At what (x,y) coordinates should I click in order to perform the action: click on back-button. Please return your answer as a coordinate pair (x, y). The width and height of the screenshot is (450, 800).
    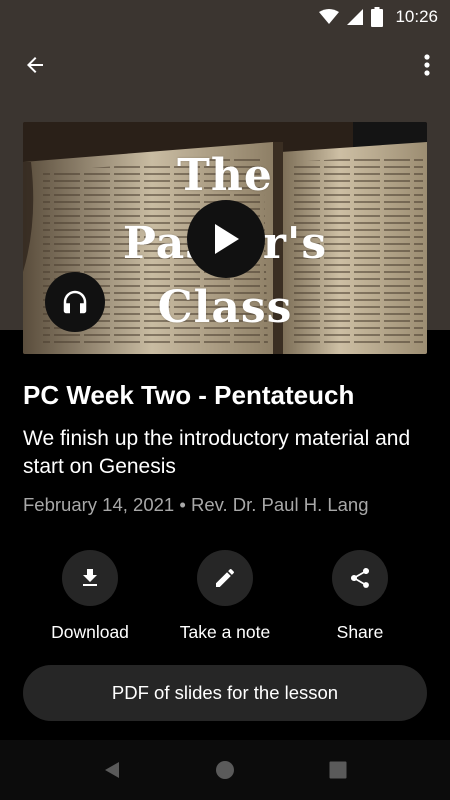
    Looking at the image, I should click on (35, 65).